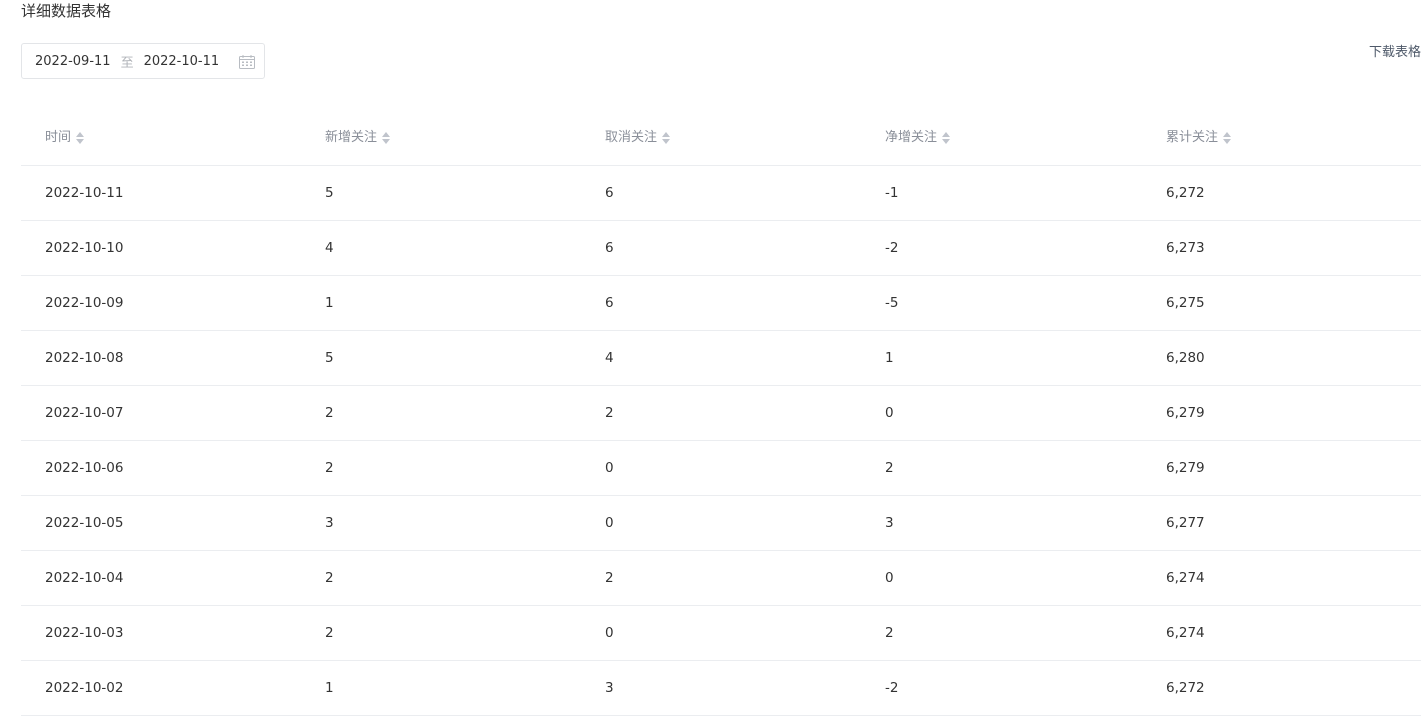  What do you see at coordinates (84, 633) in the screenshot?
I see `cell-time: 2022-10-03` at bounding box center [84, 633].